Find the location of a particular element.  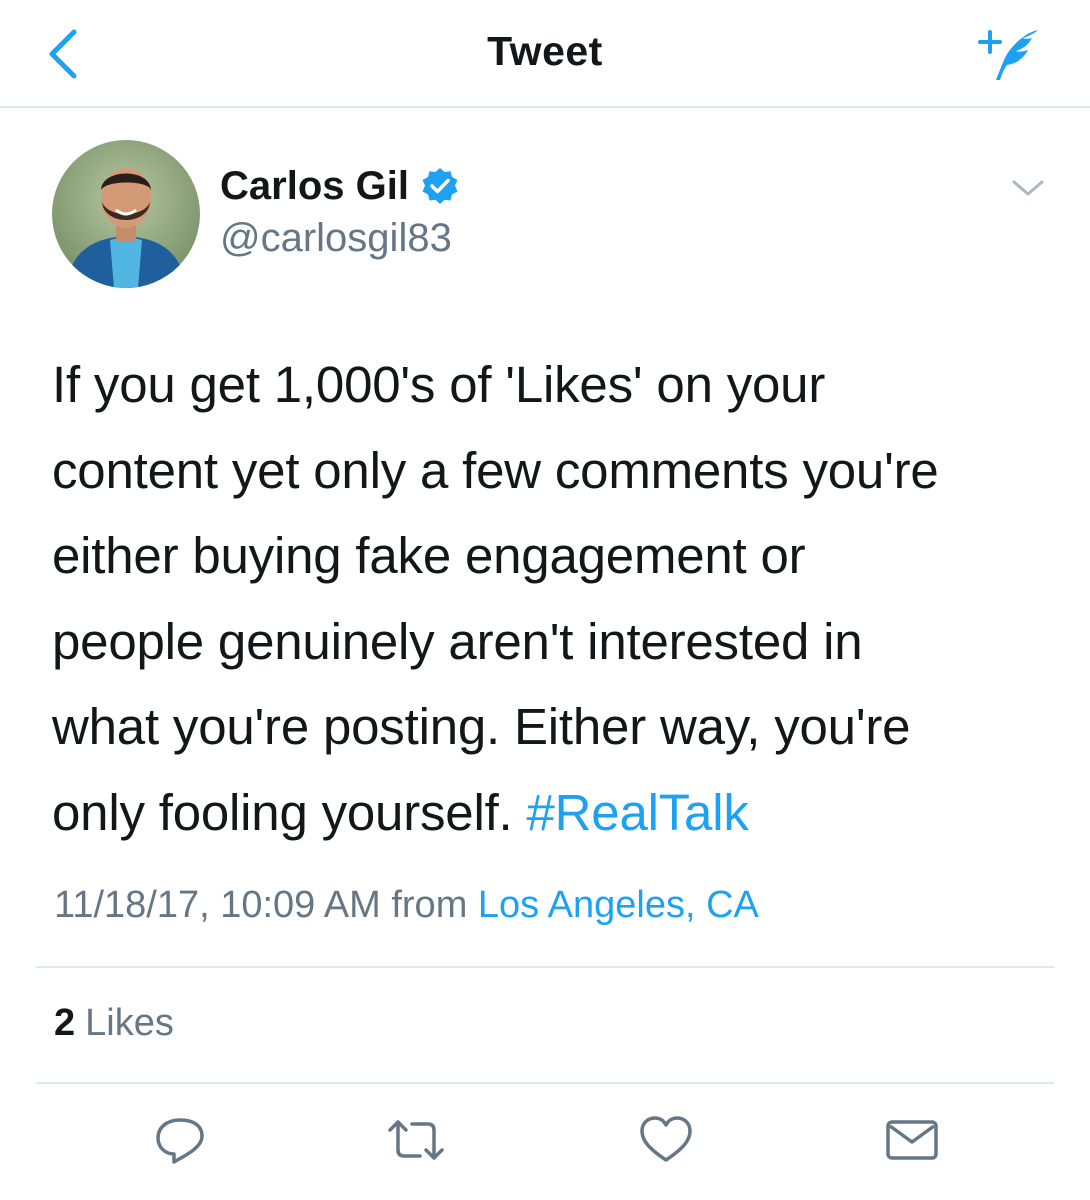

direct-message-button is located at coordinates (912, 1140).